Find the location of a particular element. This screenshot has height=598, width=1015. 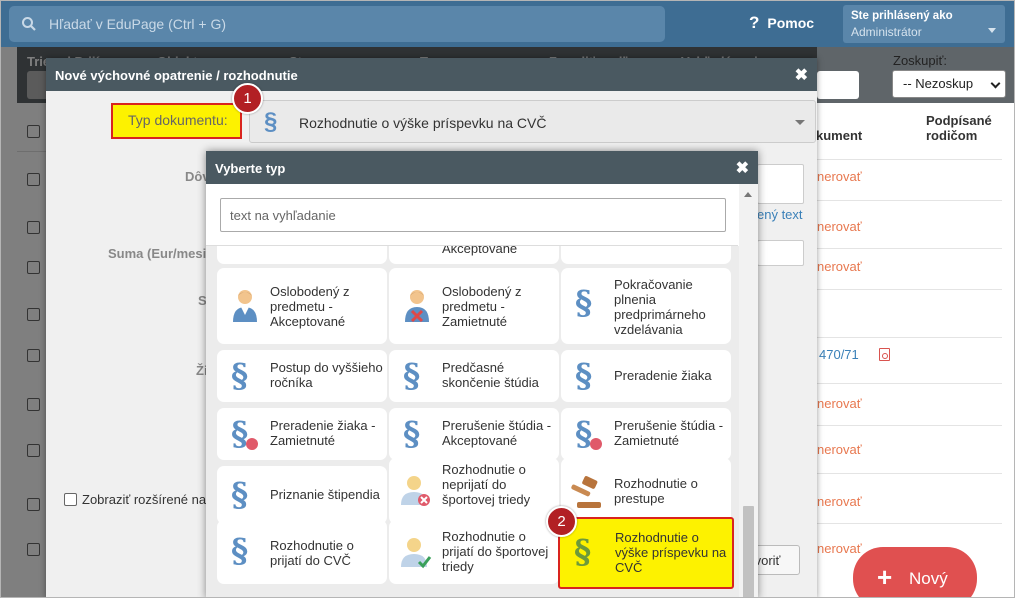

tile-label: Priznanie štipendia is located at coordinates (325, 494).